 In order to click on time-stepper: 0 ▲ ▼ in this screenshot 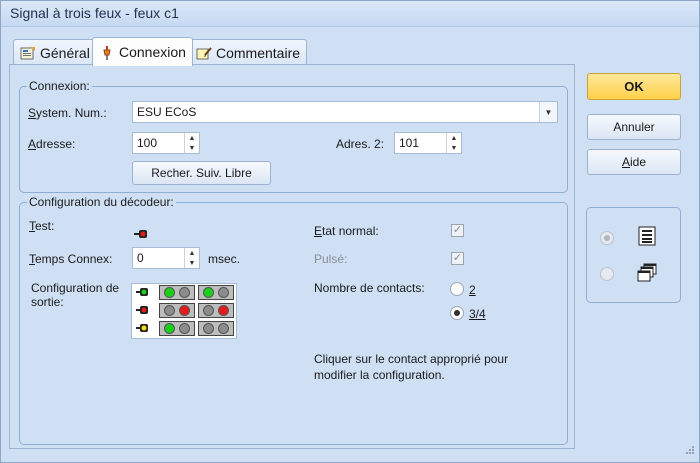, I will do `click(166, 258)`.